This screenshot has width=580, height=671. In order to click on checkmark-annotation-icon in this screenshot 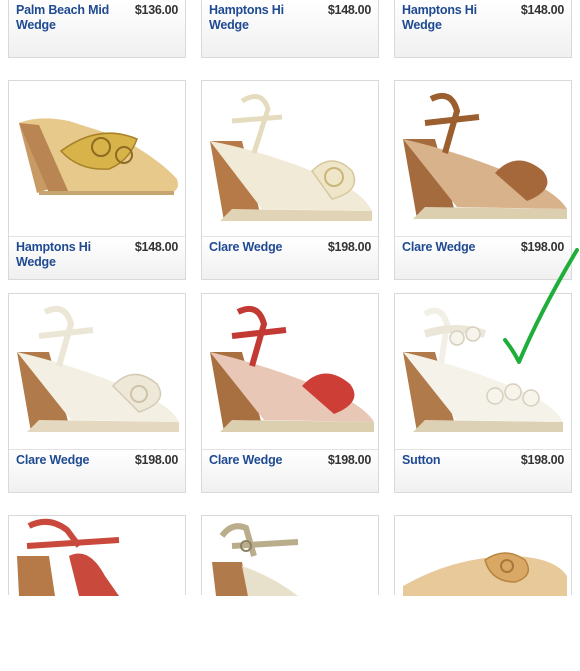, I will do `click(541, 306)`.